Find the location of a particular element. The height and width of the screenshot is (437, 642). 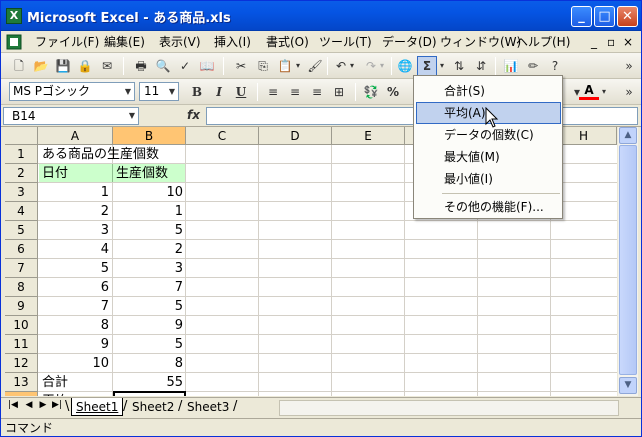

undo-dropdown-icon: ▾ is located at coordinates (352, 66).